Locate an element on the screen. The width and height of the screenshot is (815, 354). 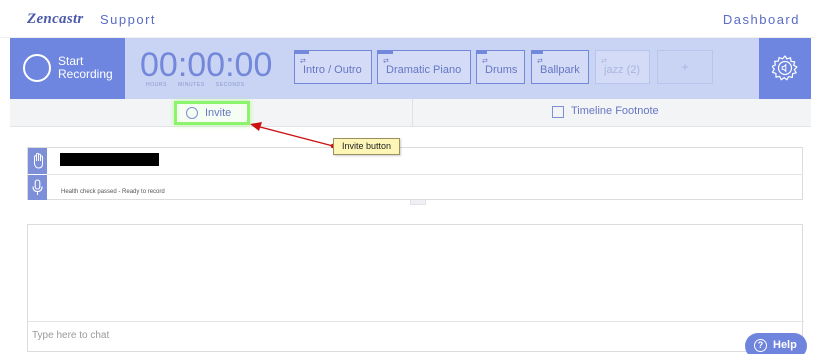
sound-intro-outro: ⇄ Intro / Outro is located at coordinates (333, 67).